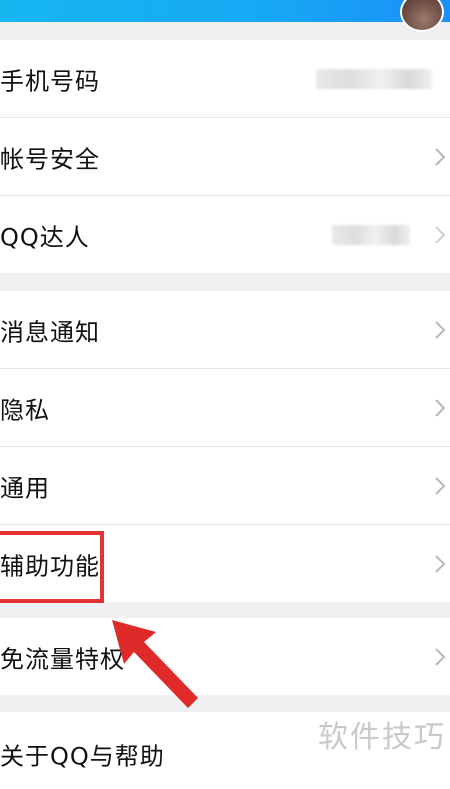  I want to click on settings-item-label: 免流量特权, so click(62, 659).